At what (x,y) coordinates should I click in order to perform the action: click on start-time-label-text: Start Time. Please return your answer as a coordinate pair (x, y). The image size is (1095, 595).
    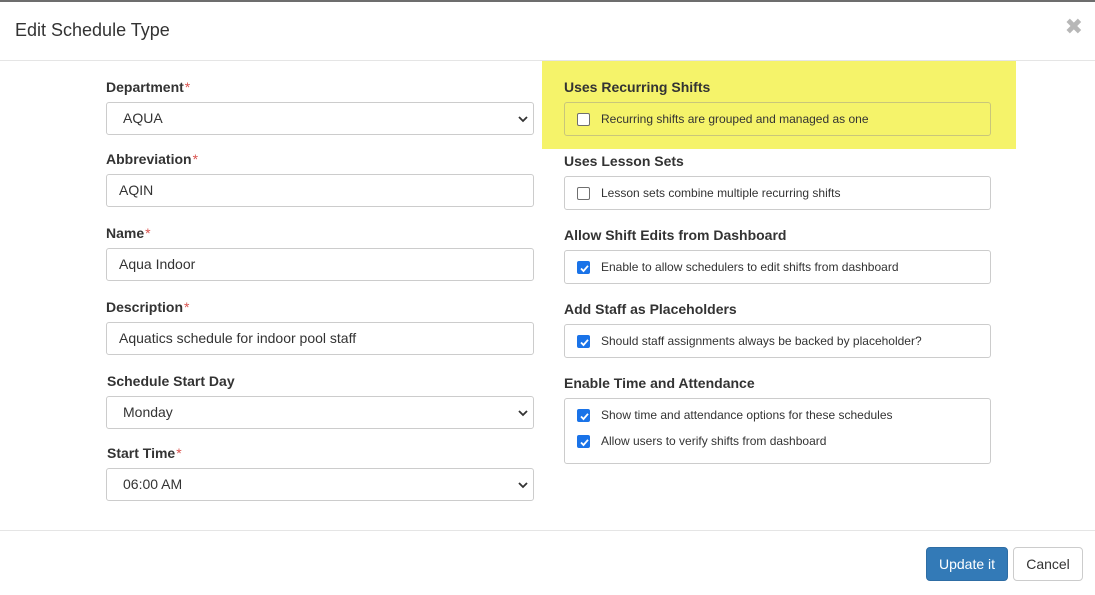
    Looking at the image, I should click on (141, 453).